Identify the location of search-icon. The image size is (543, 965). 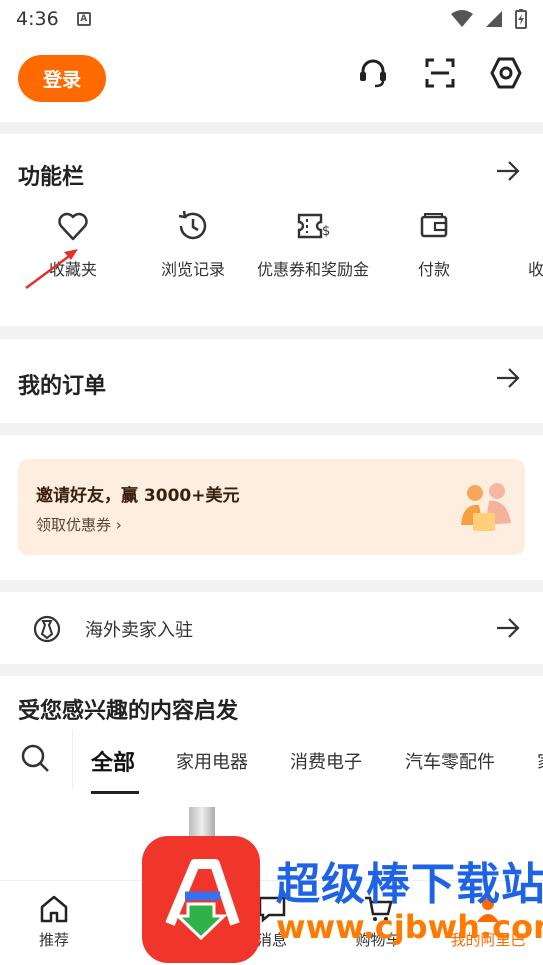
(35, 758).